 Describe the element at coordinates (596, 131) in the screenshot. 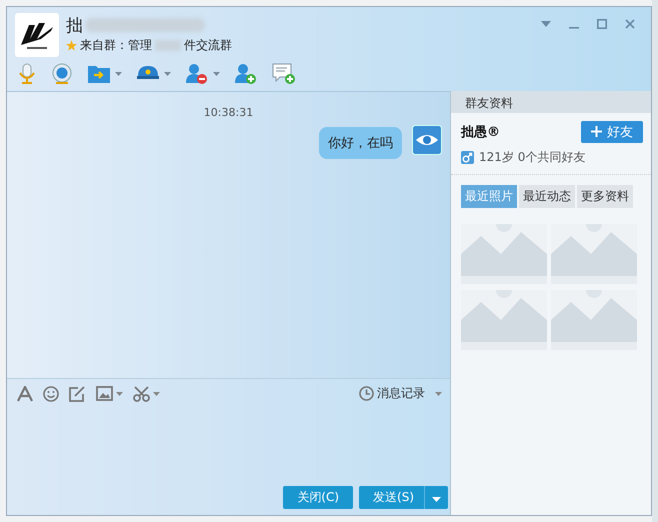

I see `plus-icon` at that location.